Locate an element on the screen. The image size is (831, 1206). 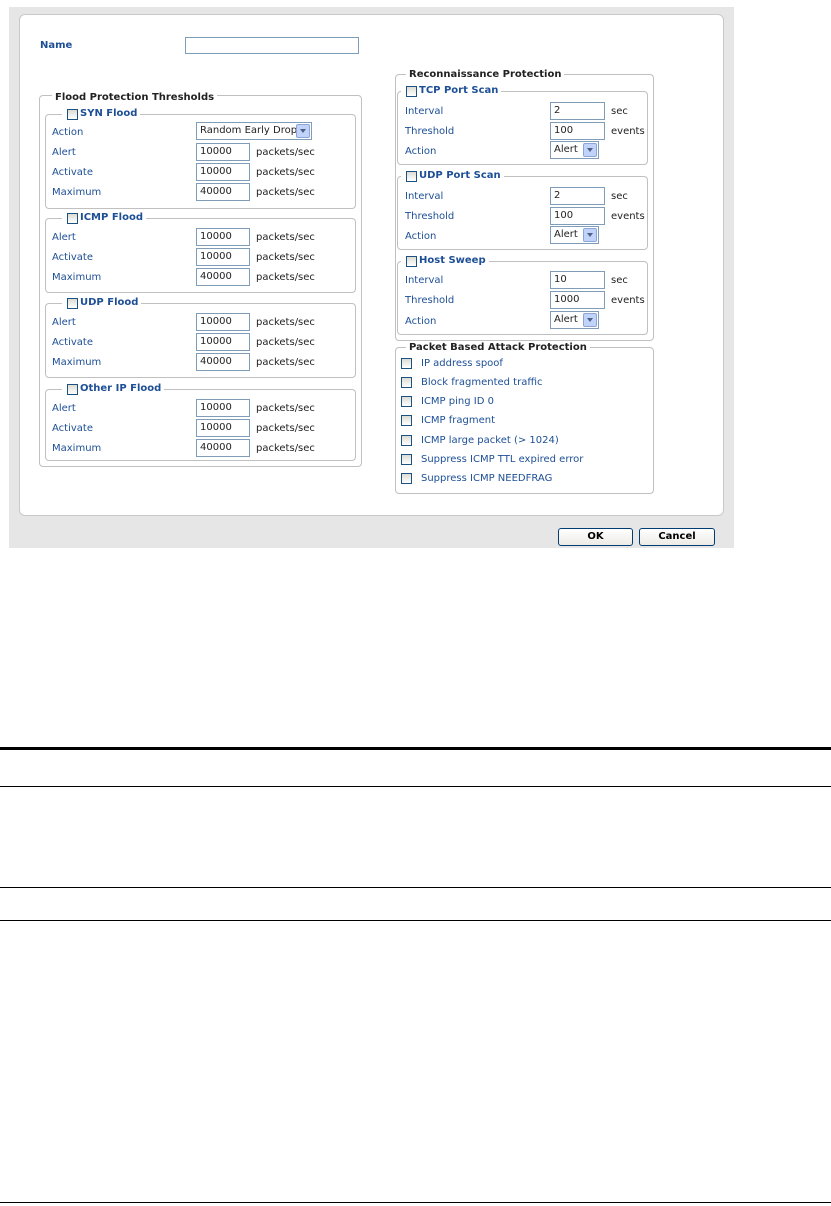
syn-flood-checkbox is located at coordinates (72, 114).